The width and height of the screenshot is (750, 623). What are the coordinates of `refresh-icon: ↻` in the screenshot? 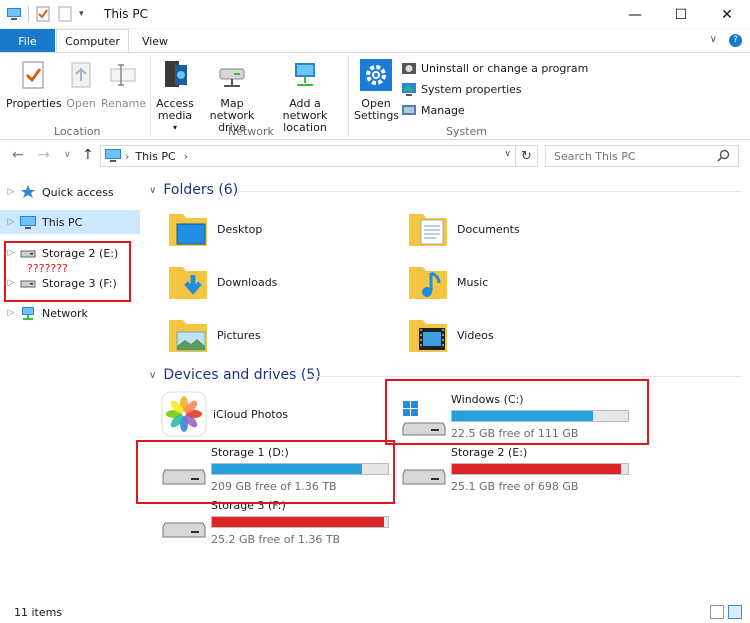 It's located at (526, 156).